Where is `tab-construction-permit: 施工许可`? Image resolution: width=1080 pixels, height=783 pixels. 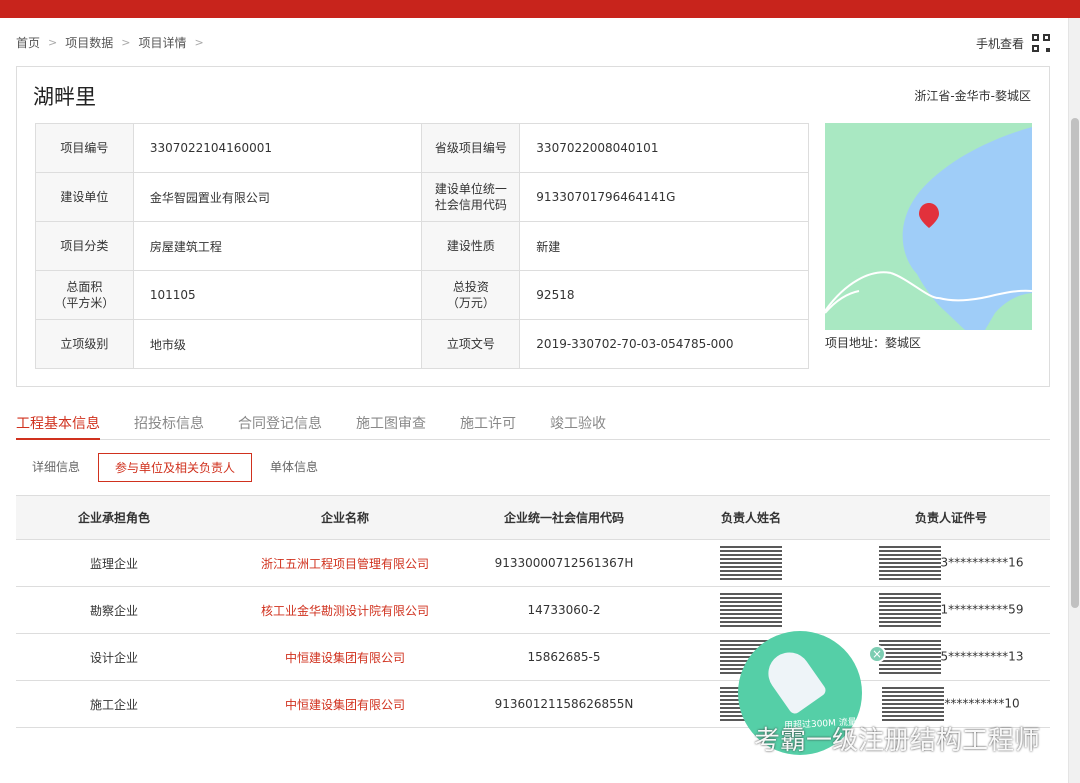 tab-construction-permit: 施工许可 is located at coordinates (488, 422).